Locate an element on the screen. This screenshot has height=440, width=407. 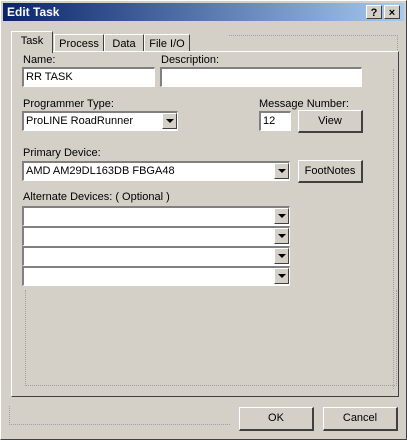
alternate-devices-label: Alternate Devices: ( Optional ) is located at coordinates (96, 197).